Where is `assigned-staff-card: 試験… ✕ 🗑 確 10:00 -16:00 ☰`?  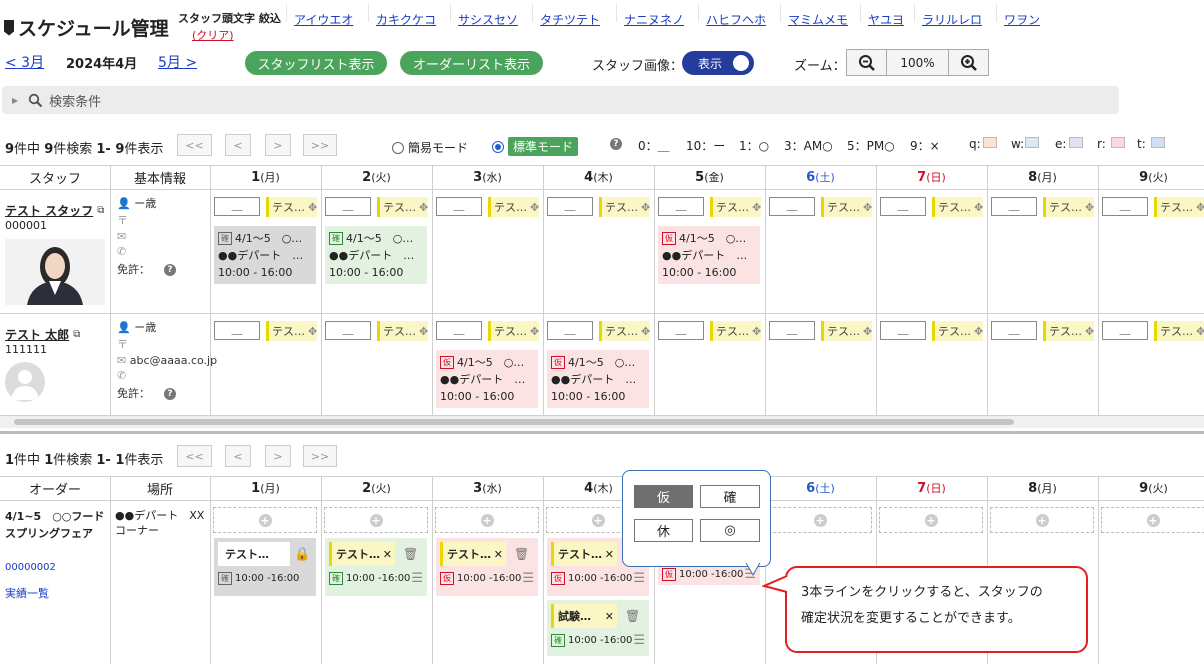
assigned-staff-card: 試験… ✕ 🗑 確 10:00 -16:00 ☰ is located at coordinates (598, 628).